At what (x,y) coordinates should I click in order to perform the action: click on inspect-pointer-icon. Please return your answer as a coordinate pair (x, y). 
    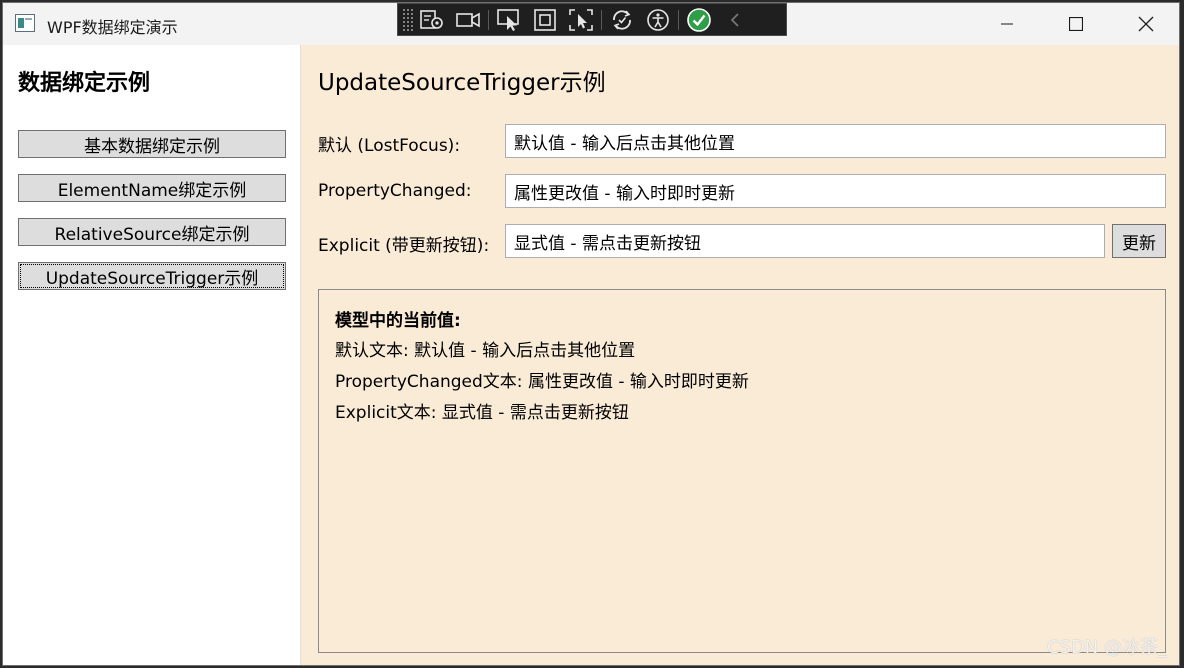
    Looking at the image, I should click on (508, 19).